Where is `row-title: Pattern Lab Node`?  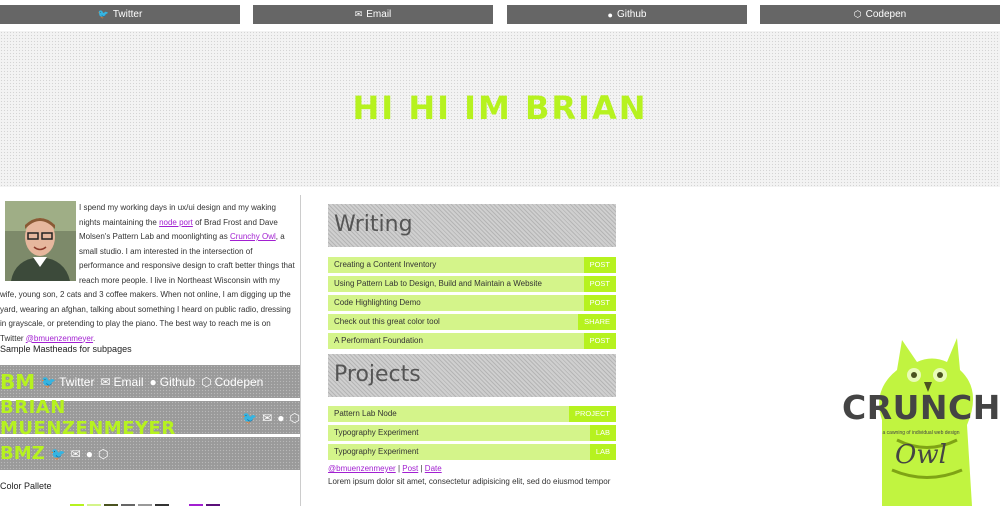
row-title: Pattern Lab Node is located at coordinates (365, 413).